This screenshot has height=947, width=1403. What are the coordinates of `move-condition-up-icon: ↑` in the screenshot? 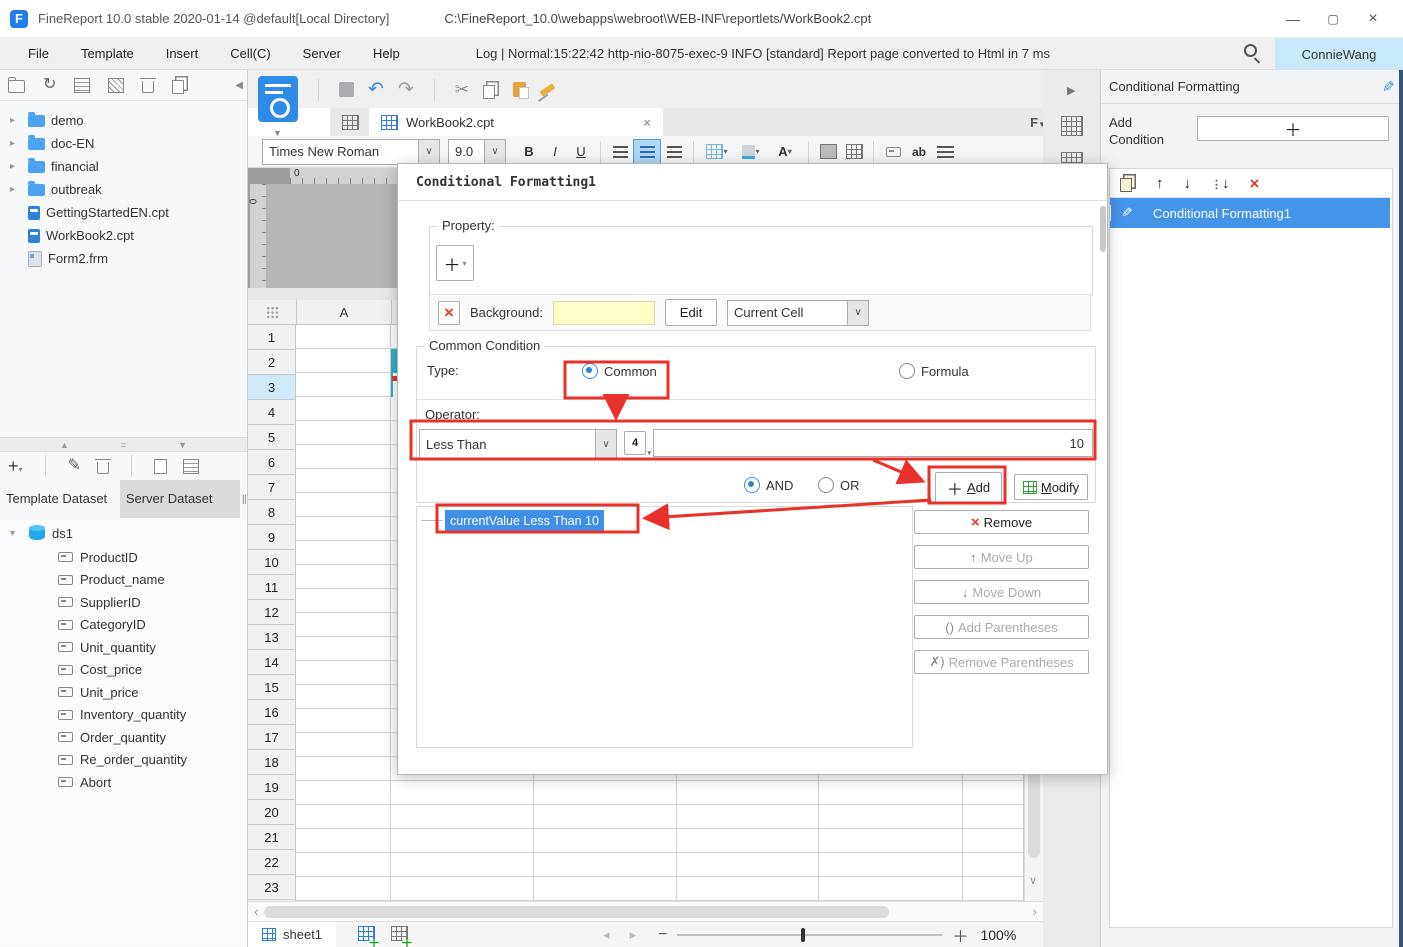 It's located at (1160, 183).